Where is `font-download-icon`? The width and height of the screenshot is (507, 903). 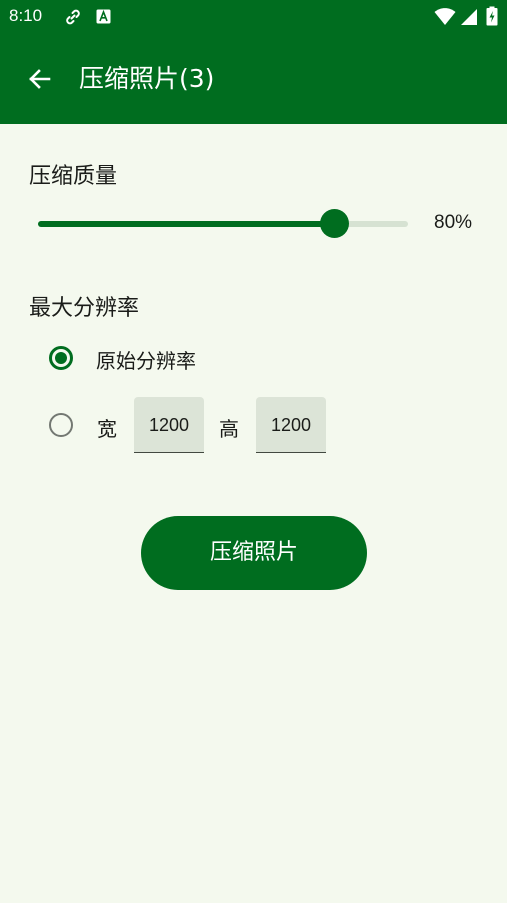
font-download-icon is located at coordinates (103, 18).